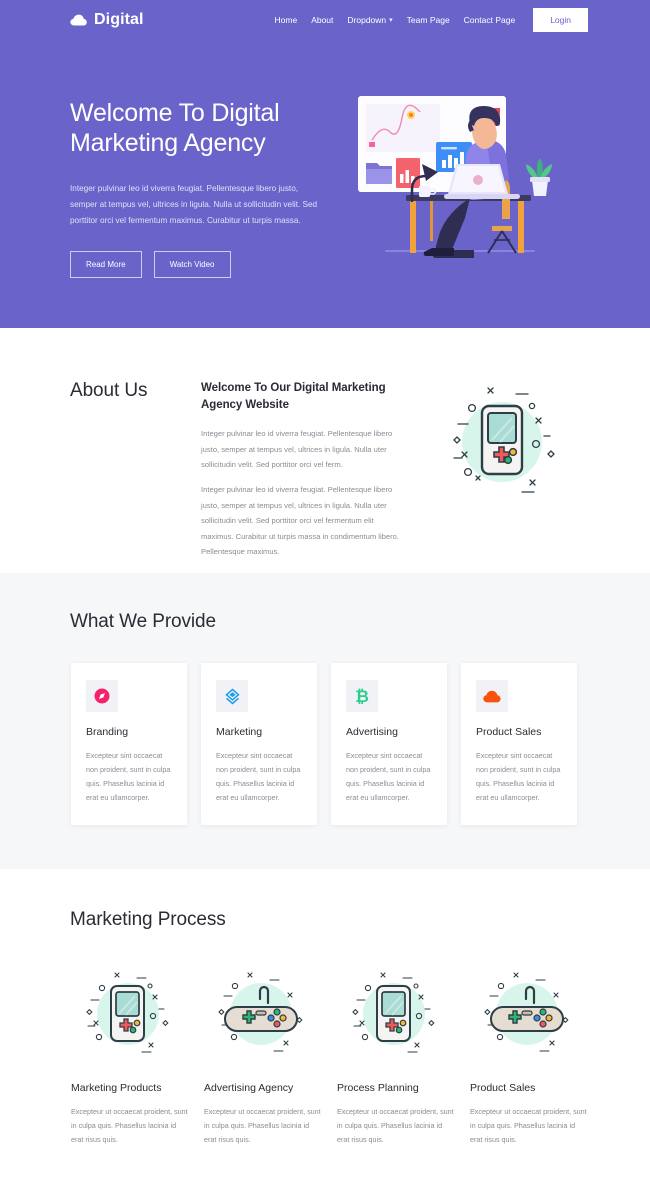 Image resolution: width=650 pixels, height=1193 pixels. I want to click on nav-link-label: Dropdown, so click(367, 20).